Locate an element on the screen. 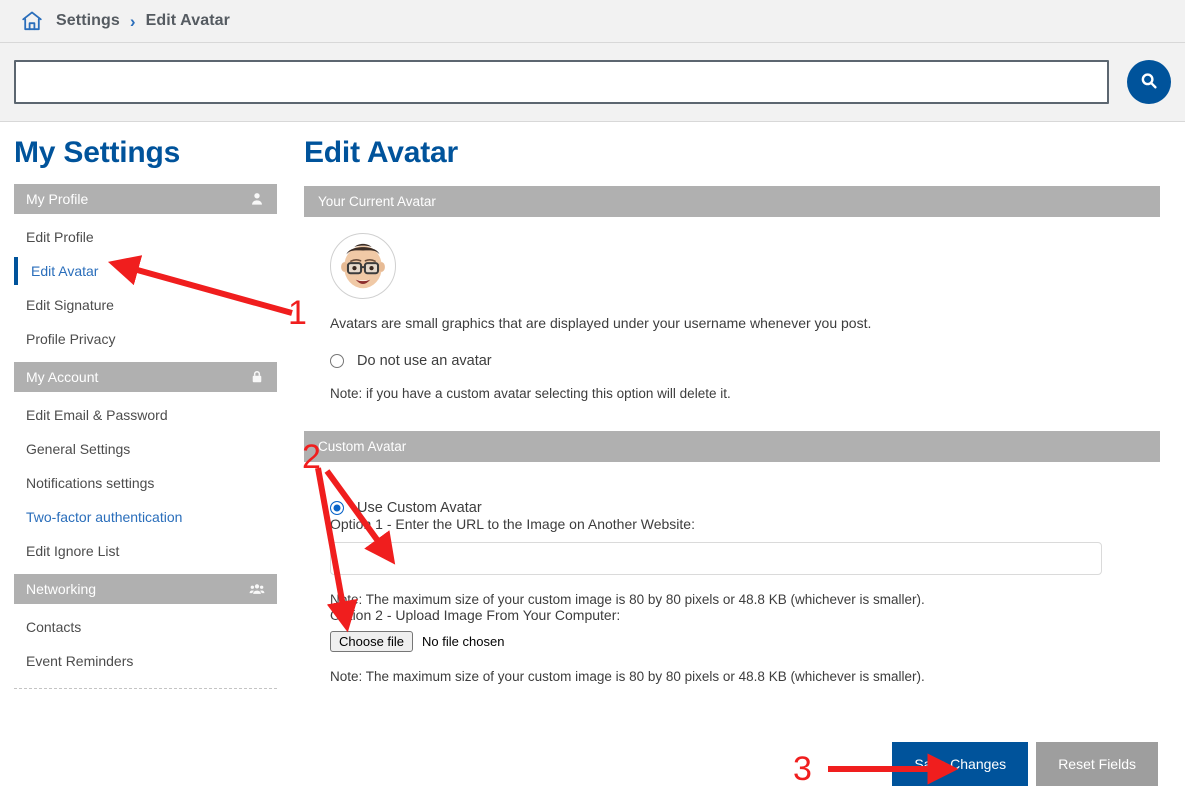  home-icon is located at coordinates (38, 21).